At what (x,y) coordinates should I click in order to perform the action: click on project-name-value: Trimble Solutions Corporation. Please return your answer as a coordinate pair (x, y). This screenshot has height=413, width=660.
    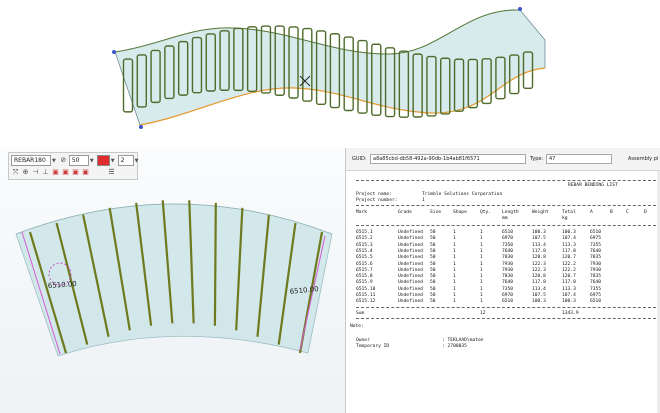
    Looking at the image, I should click on (462, 194).